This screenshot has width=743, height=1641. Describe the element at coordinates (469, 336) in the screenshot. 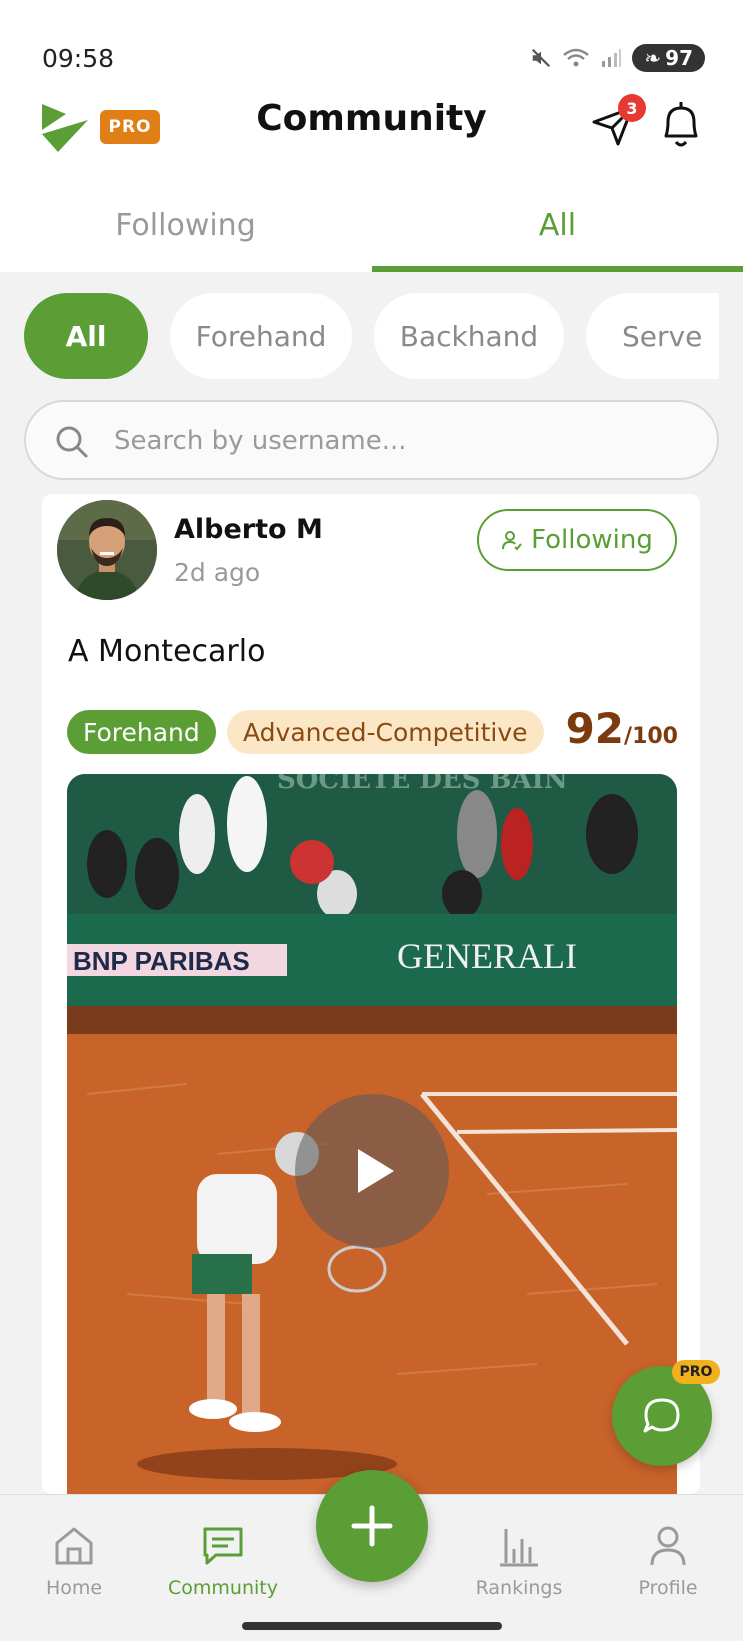

I see `filter-chip-backhand: Backhand` at that location.